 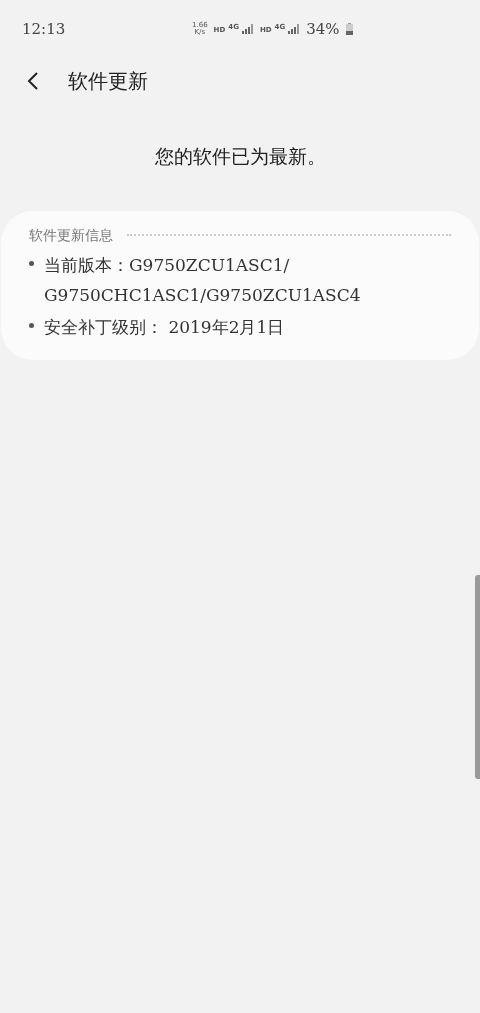 What do you see at coordinates (323, 29) in the screenshot?
I see `battery-percent: 34%` at bounding box center [323, 29].